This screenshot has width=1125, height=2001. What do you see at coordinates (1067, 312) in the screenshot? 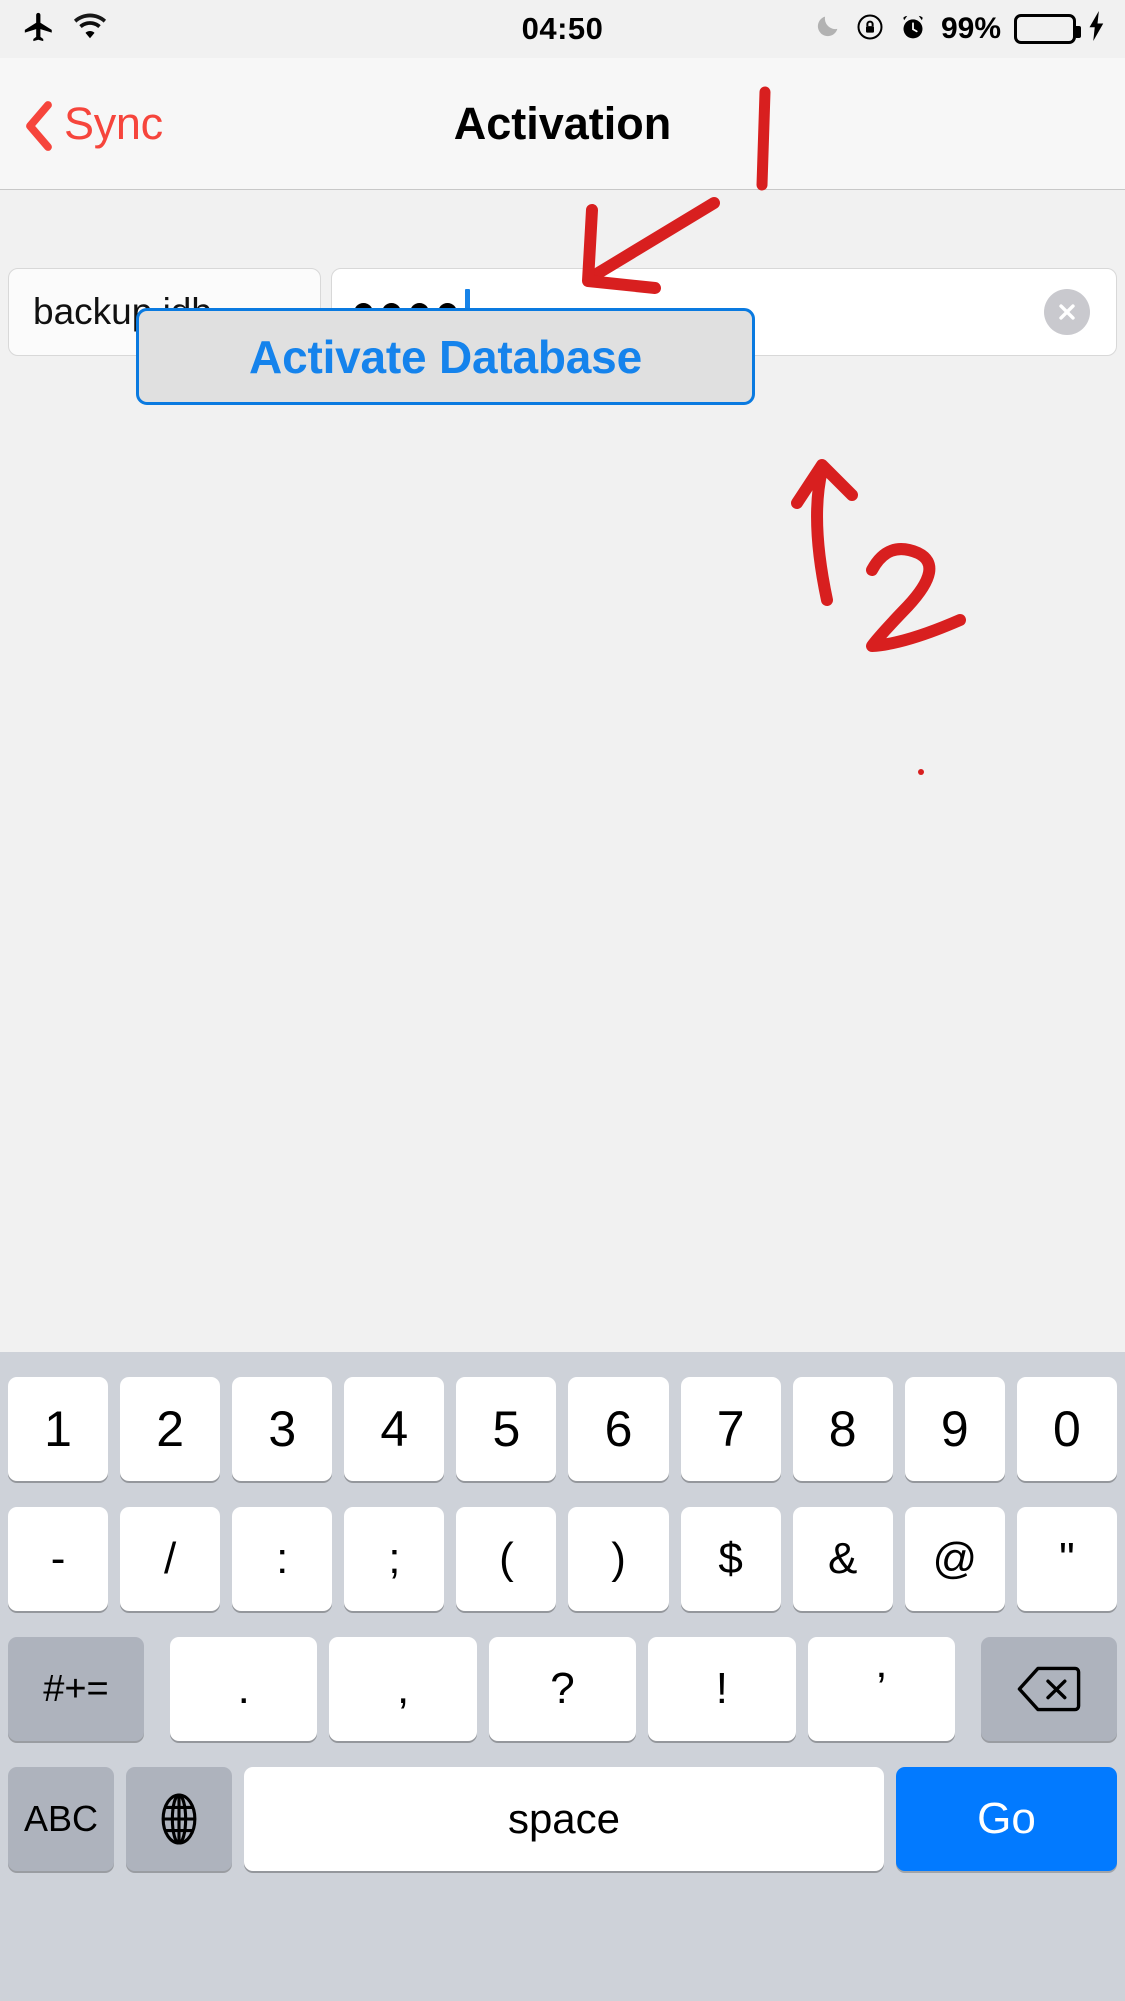
I see `clear-text-button` at bounding box center [1067, 312].